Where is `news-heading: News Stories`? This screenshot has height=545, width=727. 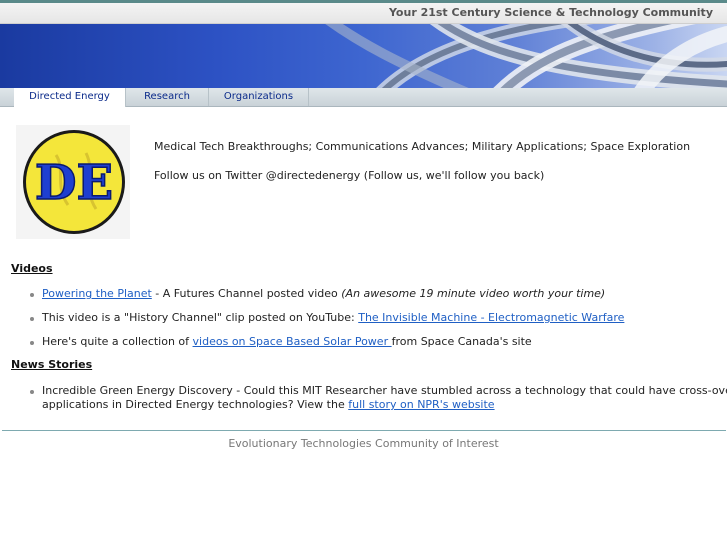
news-heading: News Stories is located at coordinates (52, 364).